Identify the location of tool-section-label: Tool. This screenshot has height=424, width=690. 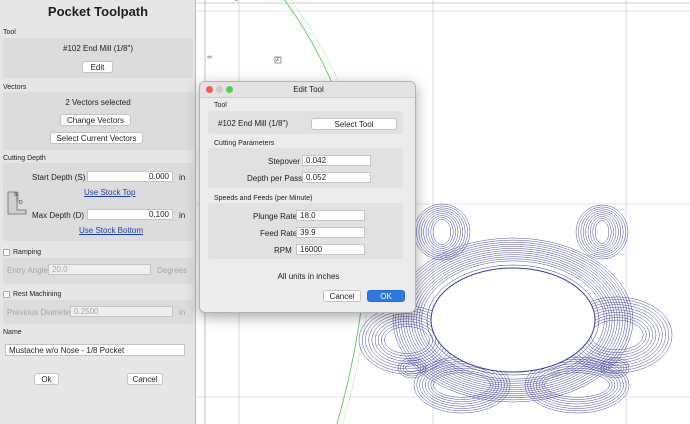
(9, 32).